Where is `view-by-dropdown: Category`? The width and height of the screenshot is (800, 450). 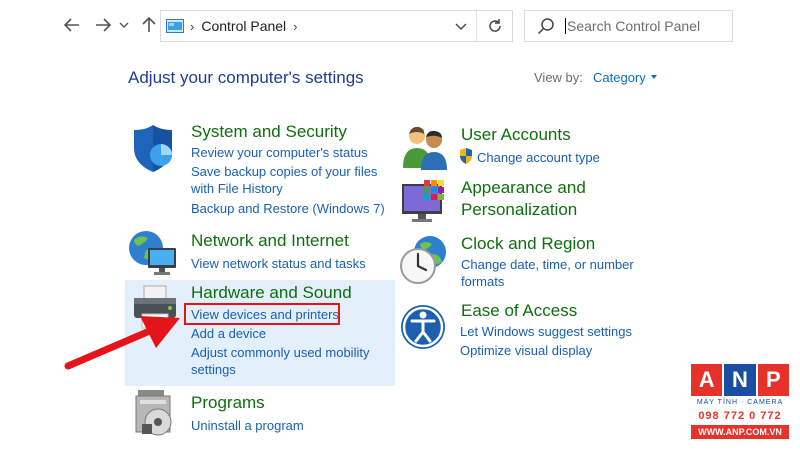 view-by-dropdown: Category is located at coordinates (625, 77).